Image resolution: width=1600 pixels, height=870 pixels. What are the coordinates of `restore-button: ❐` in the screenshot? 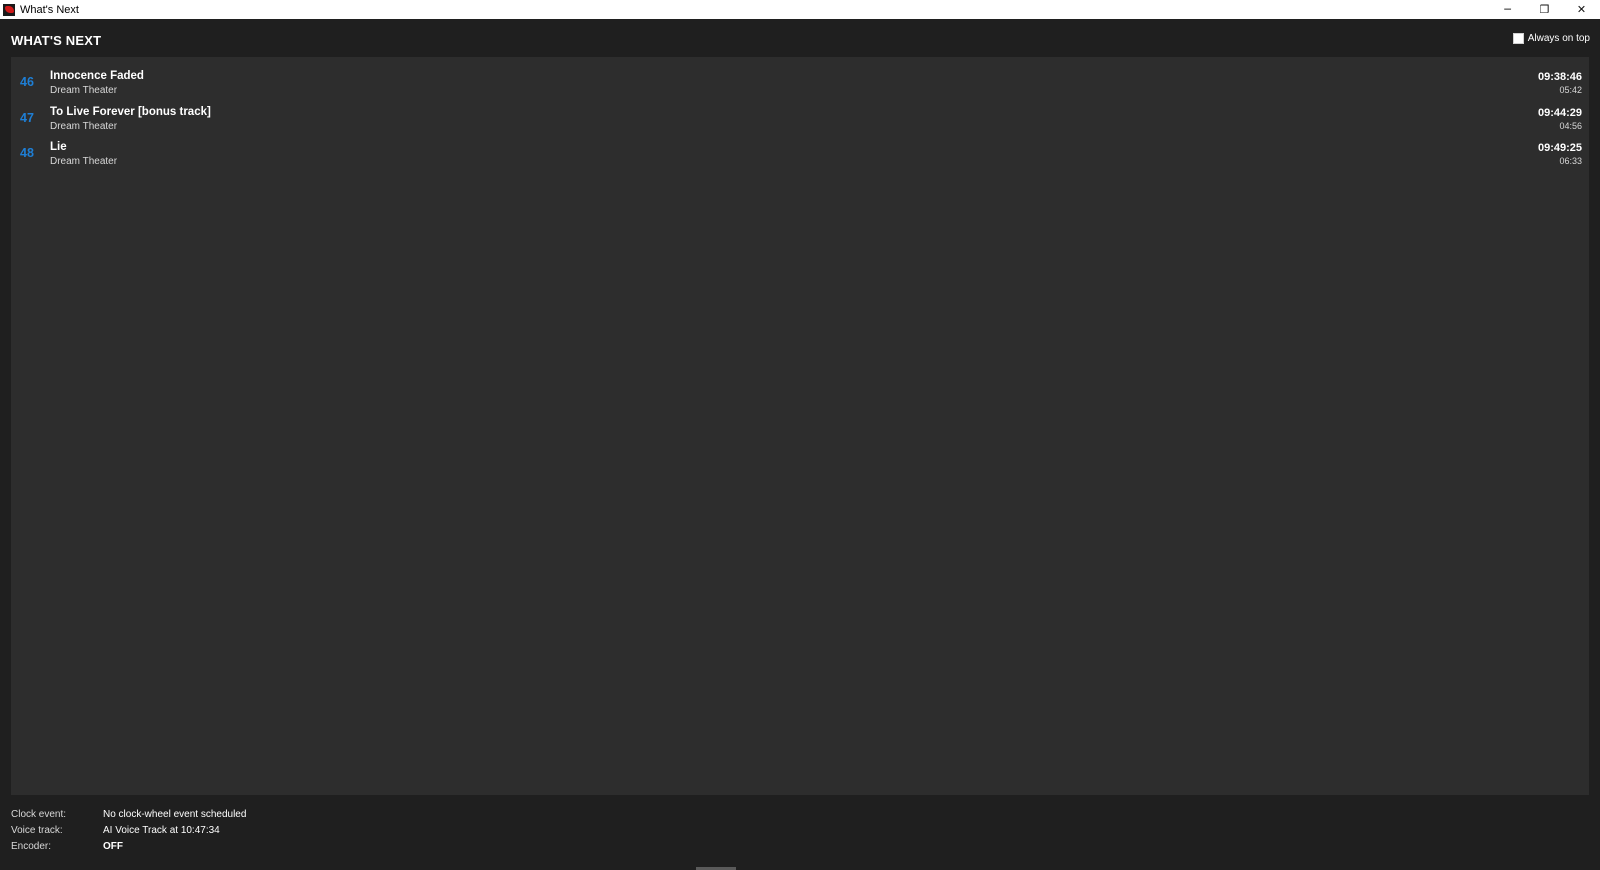 It's located at (1544, 9).